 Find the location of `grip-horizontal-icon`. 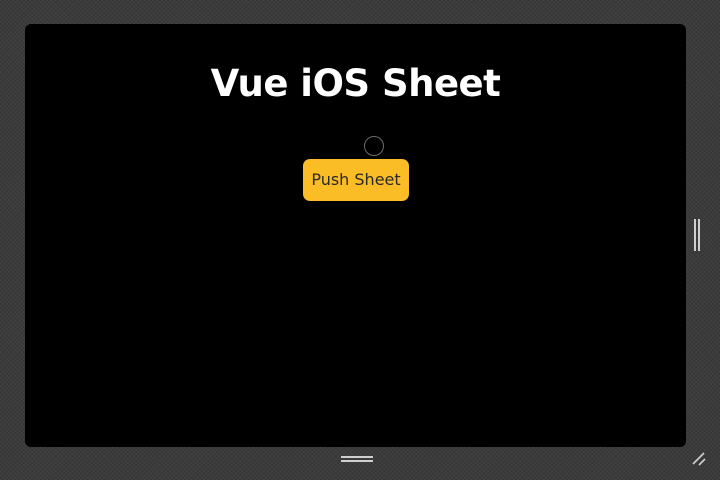

grip-horizontal-icon is located at coordinates (357, 458).